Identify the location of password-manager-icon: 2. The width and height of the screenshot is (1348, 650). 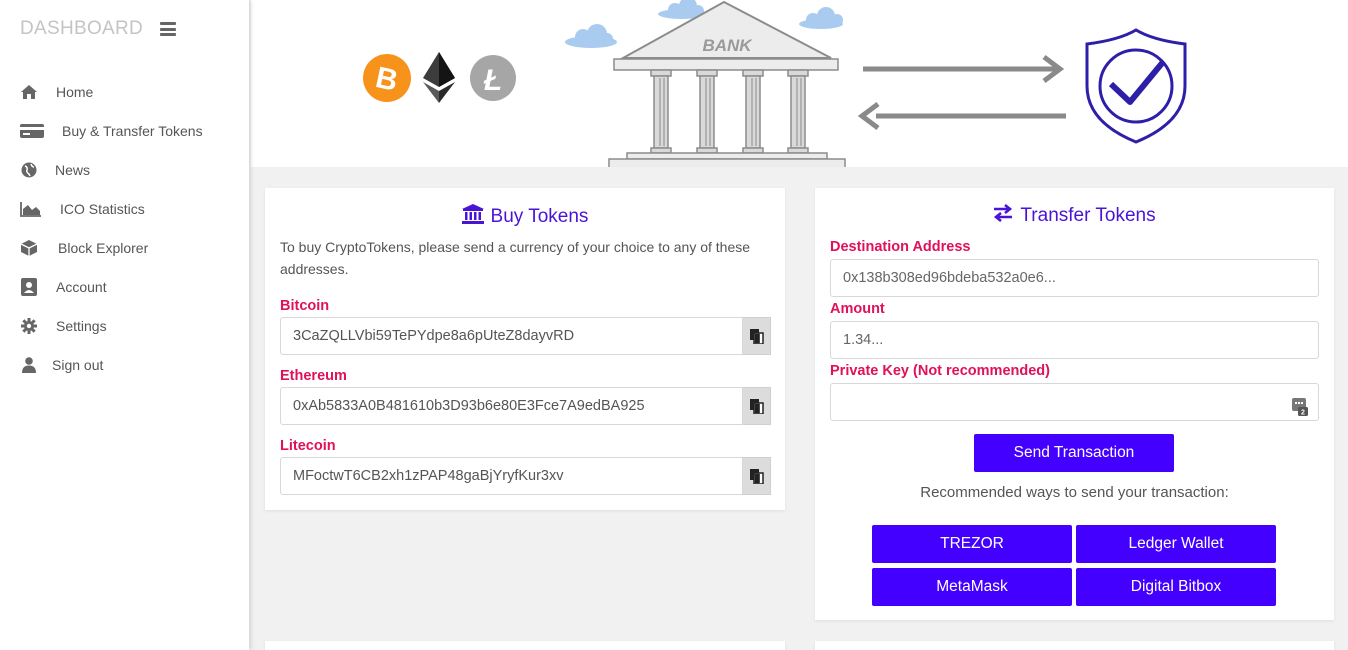
(1300, 412).